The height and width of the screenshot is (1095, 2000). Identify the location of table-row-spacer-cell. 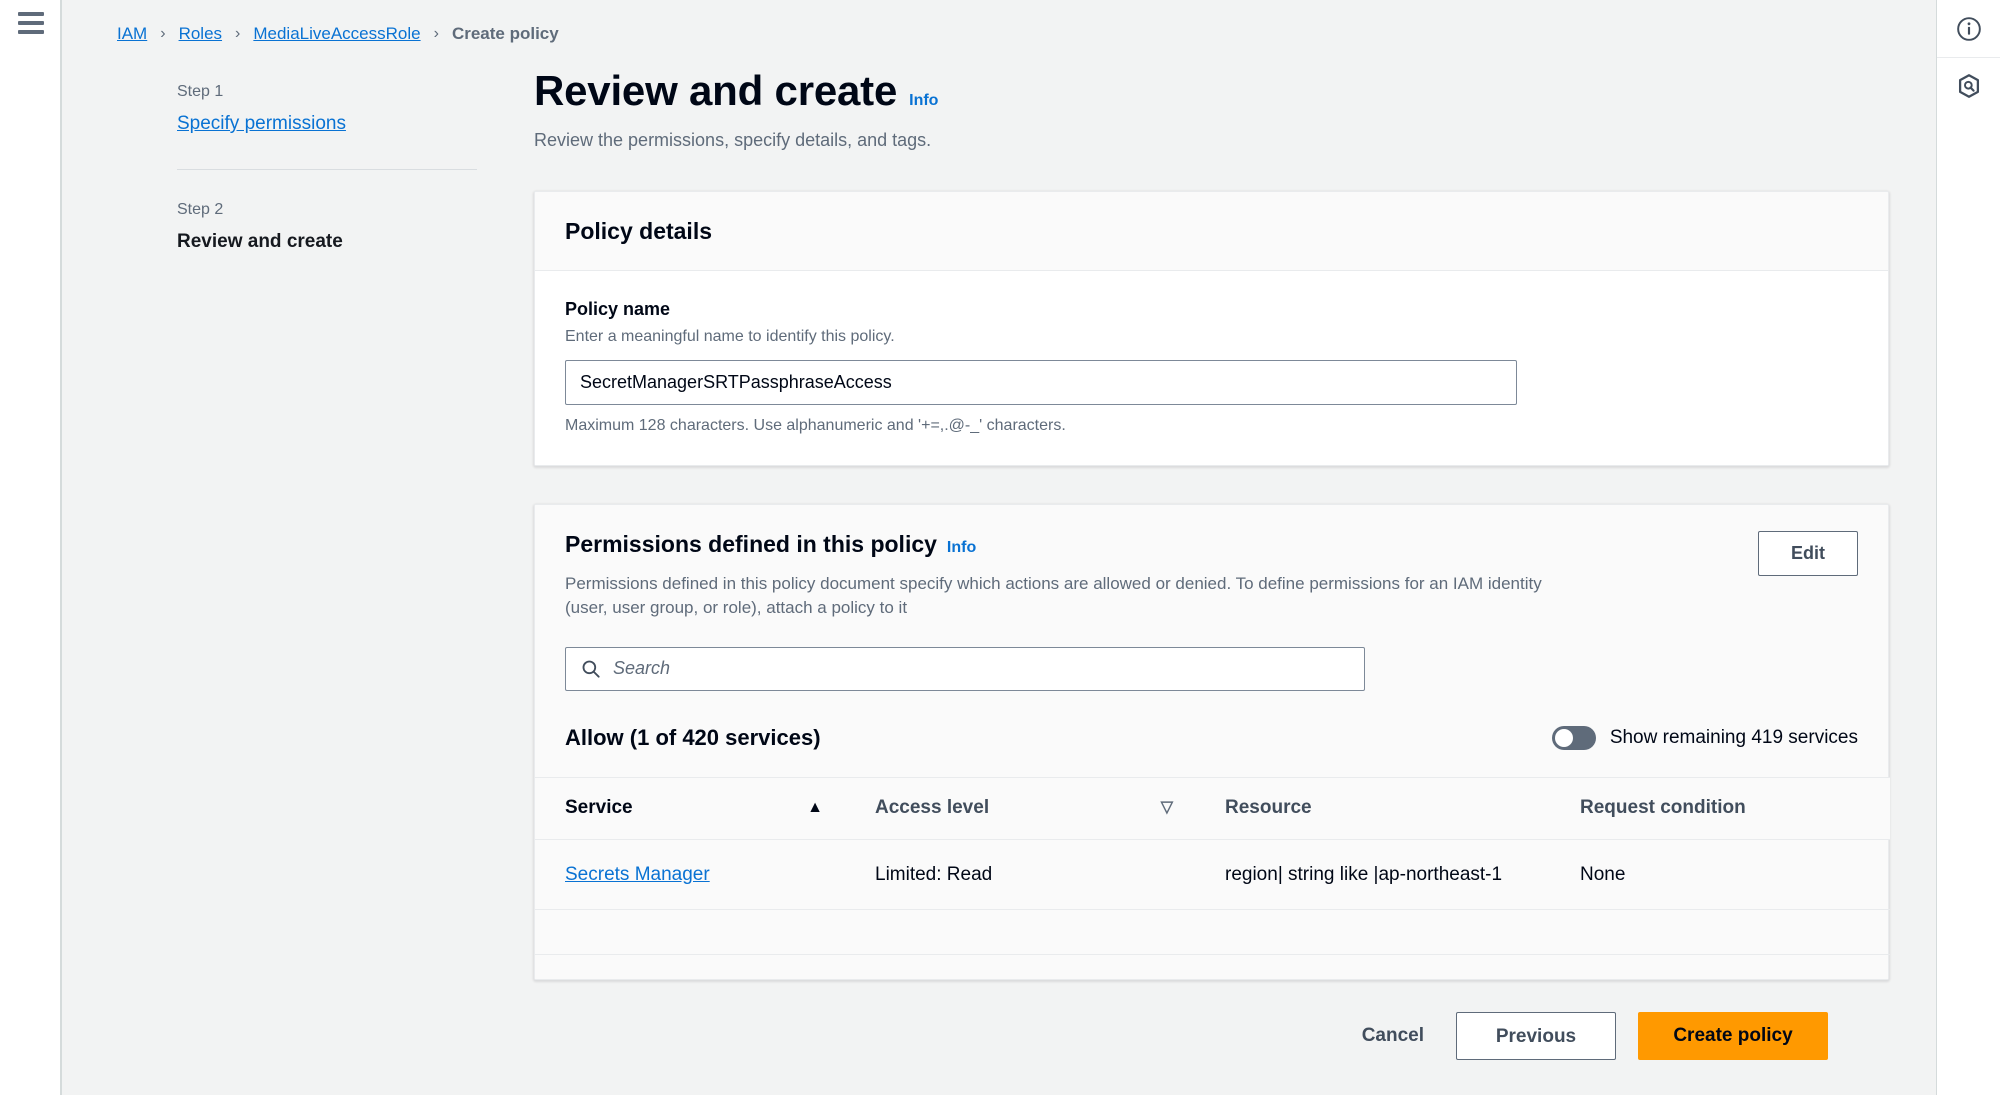
(1212, 932).